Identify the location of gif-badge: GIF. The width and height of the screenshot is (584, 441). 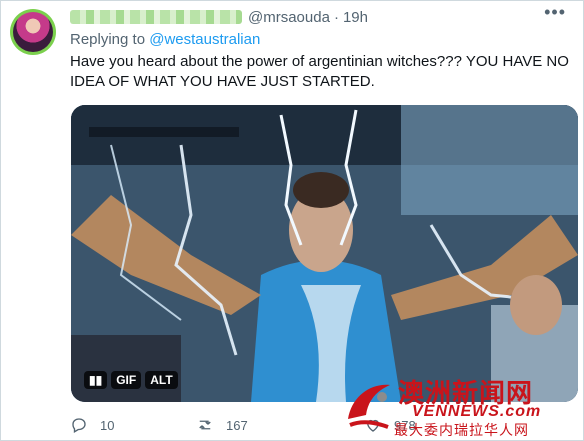
(126, 380).